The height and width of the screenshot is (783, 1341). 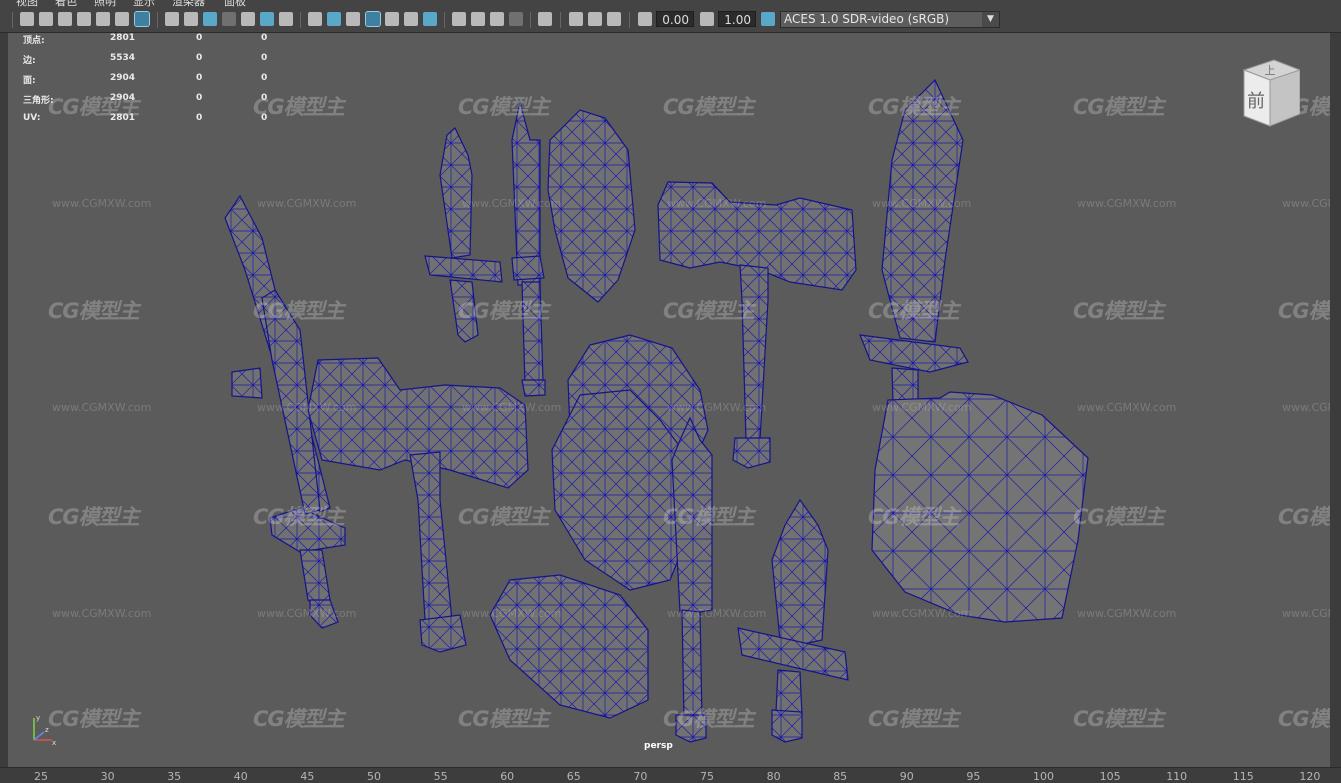 What do you see at coordinates (768, 19) in the screenshot?
I see `color-management-icon` at bounding box center [768, 19].